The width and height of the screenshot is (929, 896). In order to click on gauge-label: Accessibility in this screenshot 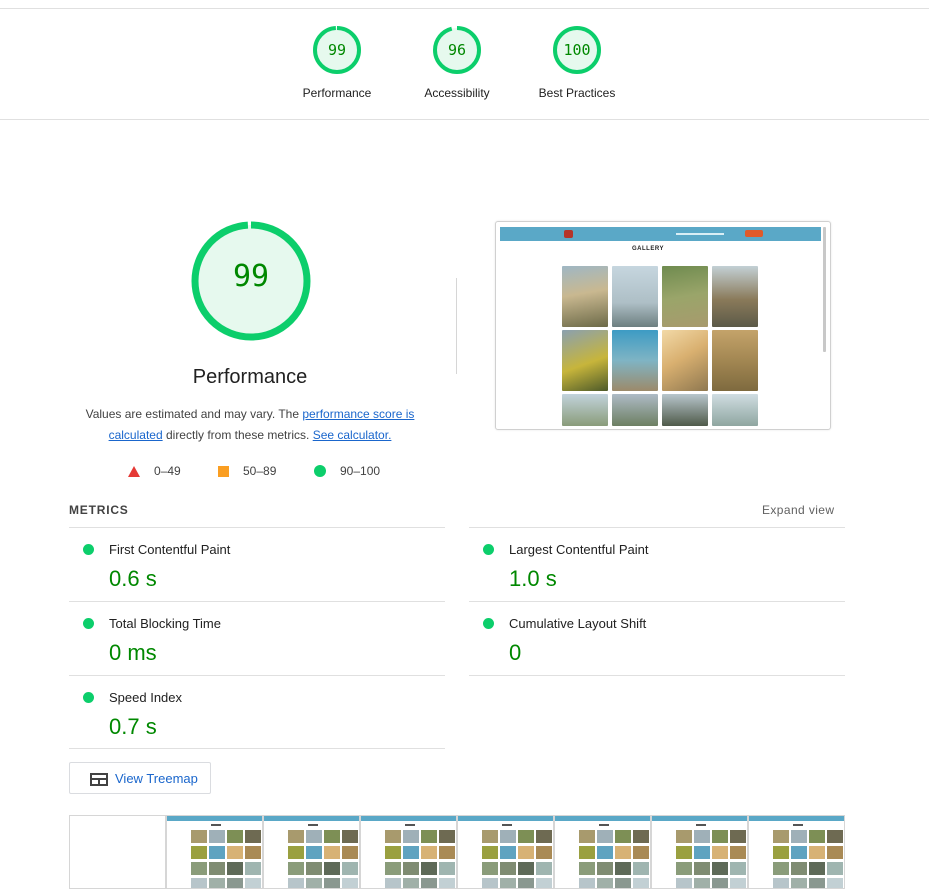, I will do `click(457, 93)`.